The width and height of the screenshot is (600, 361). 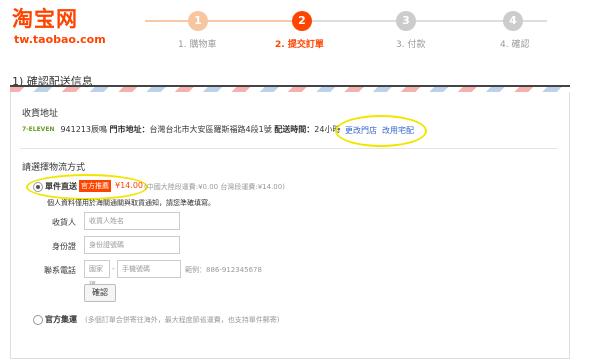 What do you see at coordinates (38, 187) in the screenshot?
I see `direct-shipping-radio` at bounding box center [38, 187].